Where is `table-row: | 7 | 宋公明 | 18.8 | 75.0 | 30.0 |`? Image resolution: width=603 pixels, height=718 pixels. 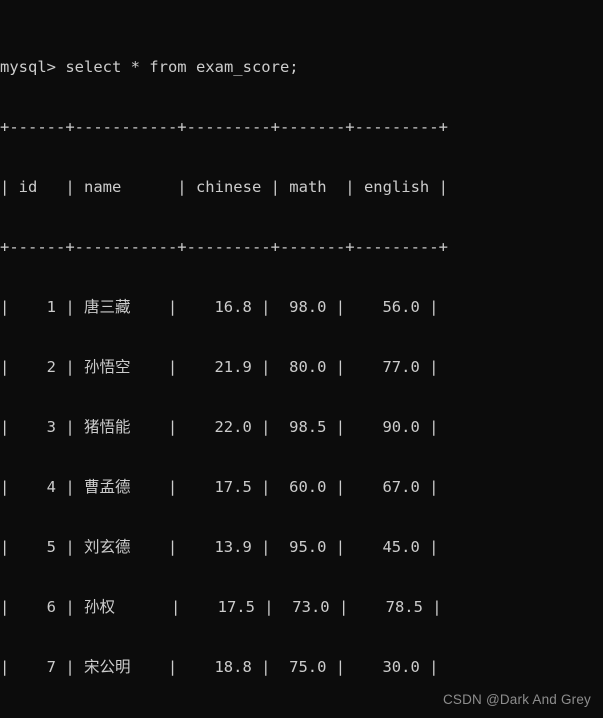
table-row: | 7 | 宋公明 | 18.8 | 75.0 | 30.0 | is located at coordinates (219, 667).